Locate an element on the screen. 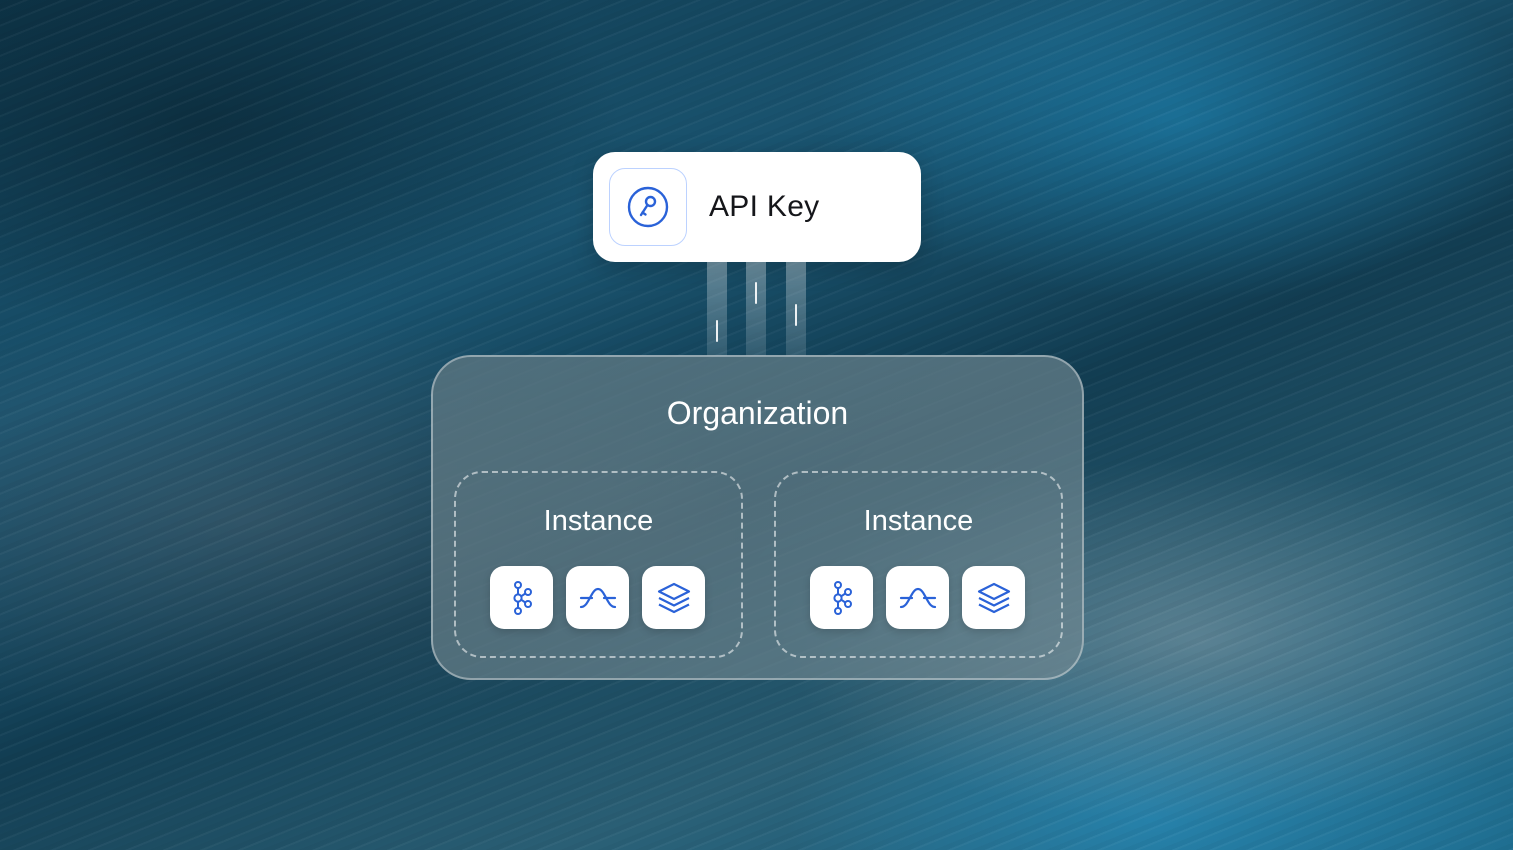 The image size is (1513, 850). api-key-card: API Key is located at coordinates (757, 207).